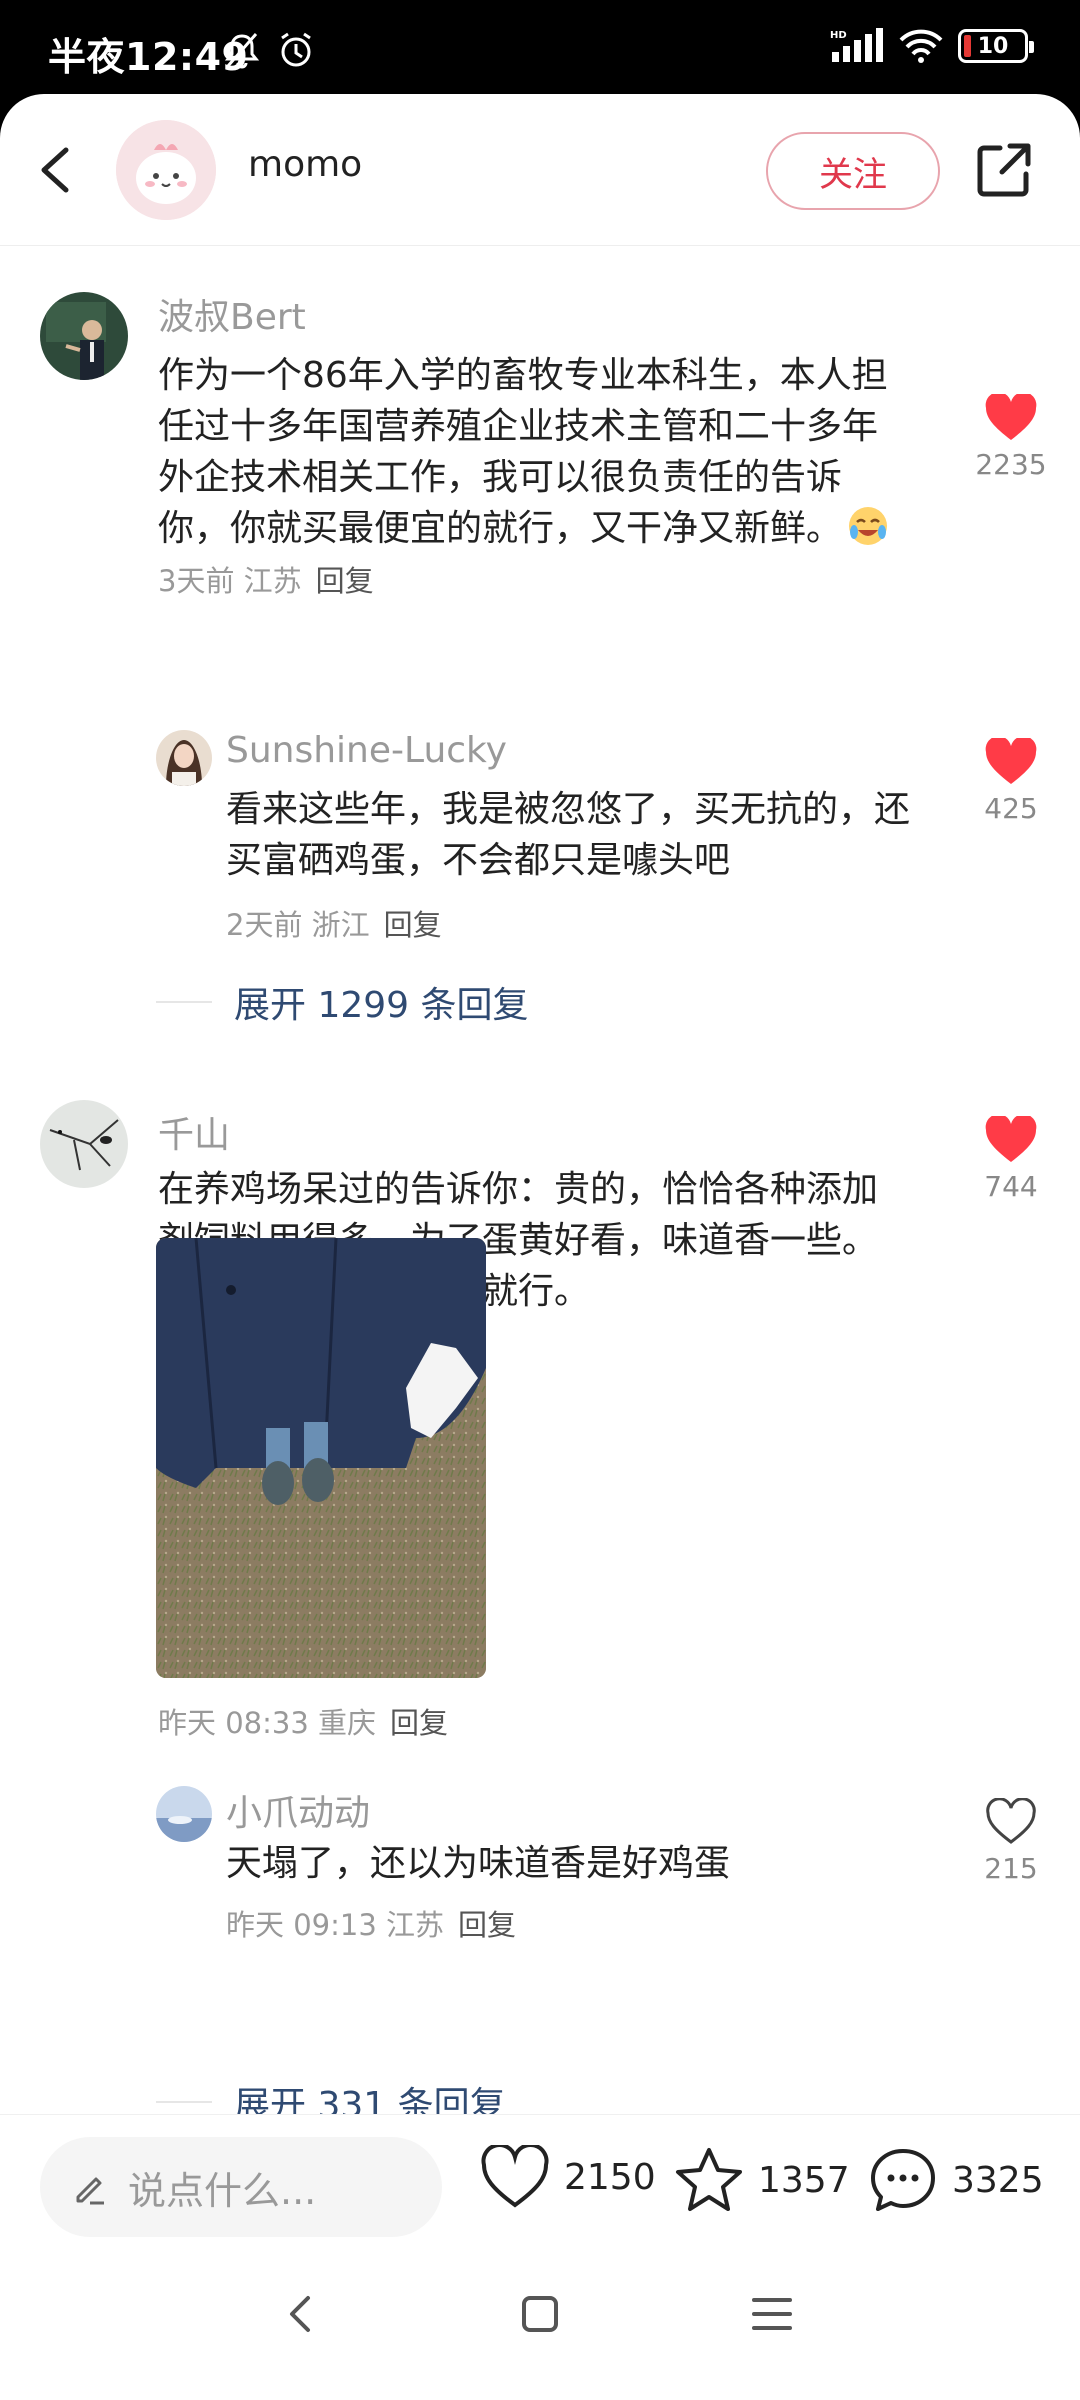 This screenshot has height=2400, width=1080. I want to click on reply-text: 天塌了，还以为味道香是好鸡蛋, so click(478, 1863).